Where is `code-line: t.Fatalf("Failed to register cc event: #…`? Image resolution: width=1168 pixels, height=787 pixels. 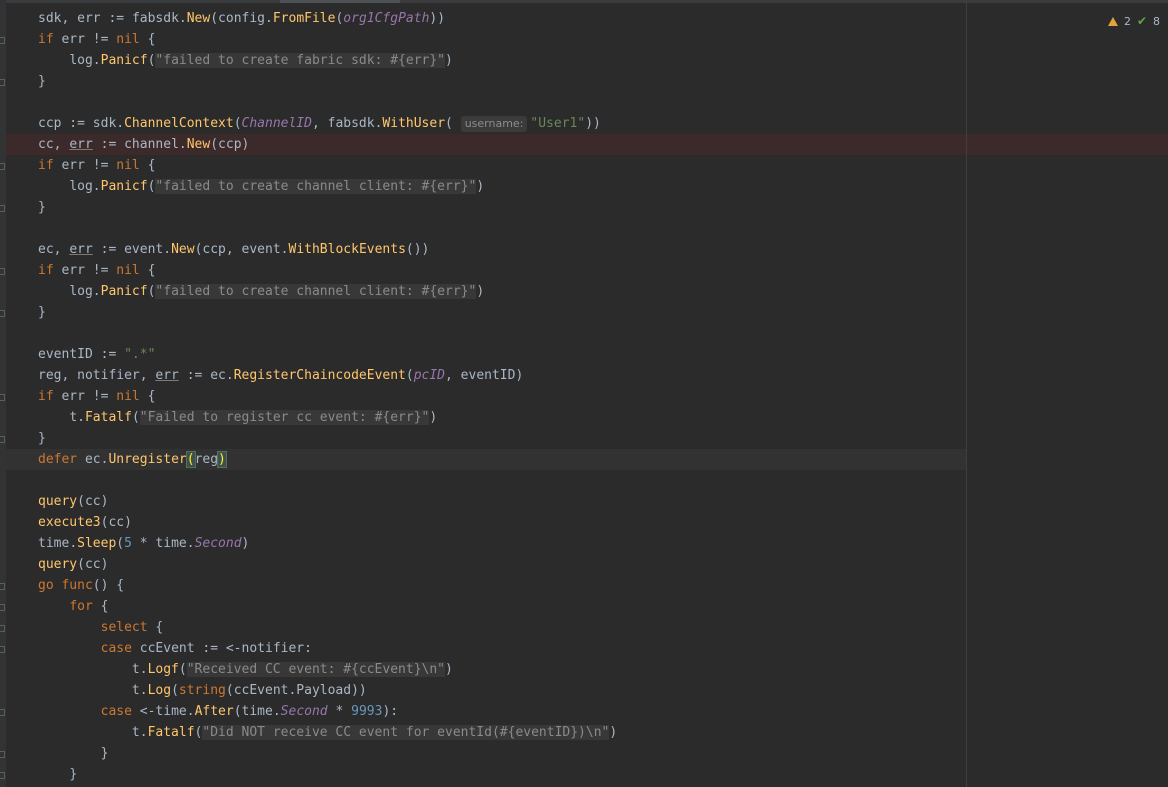 code-line: t.Fatalf("Failed to register cc event: #… is located at coordinates (237, 417).